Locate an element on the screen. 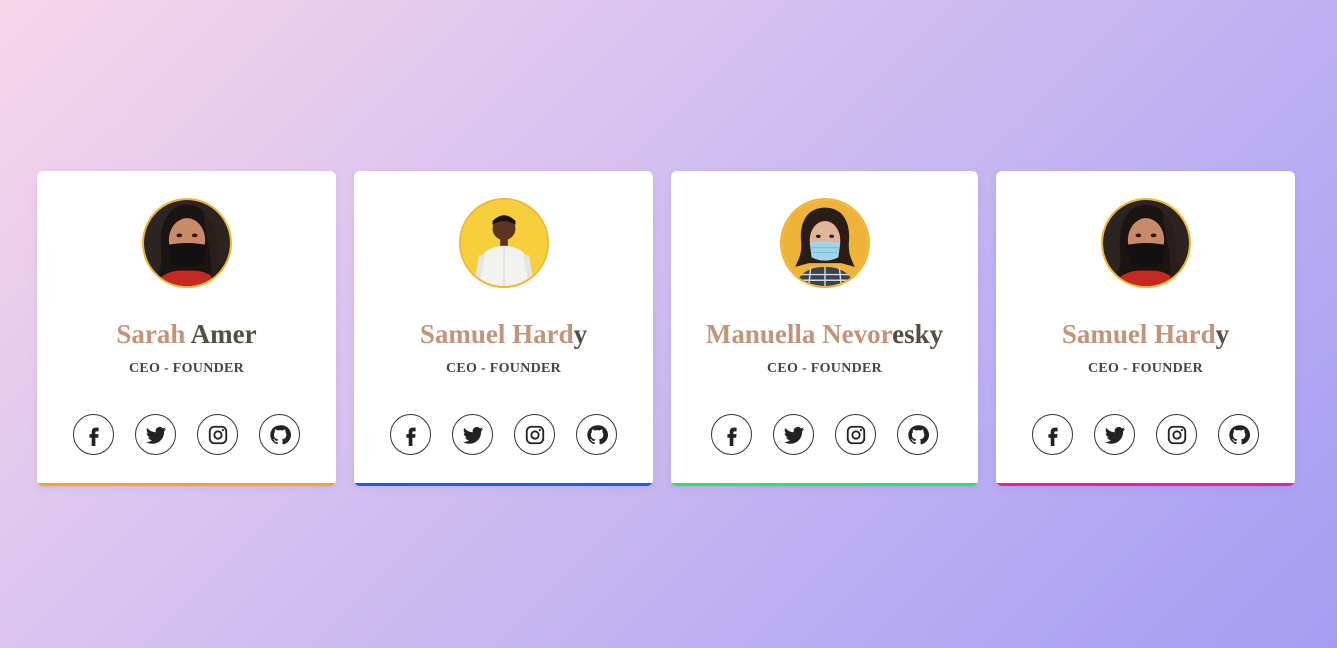 Image resolution: width=1337 pixels, height=648 pixels. profile-card-4: Samuel Hardy CEO - FOUNDER is located at coordinates (1145, 328).